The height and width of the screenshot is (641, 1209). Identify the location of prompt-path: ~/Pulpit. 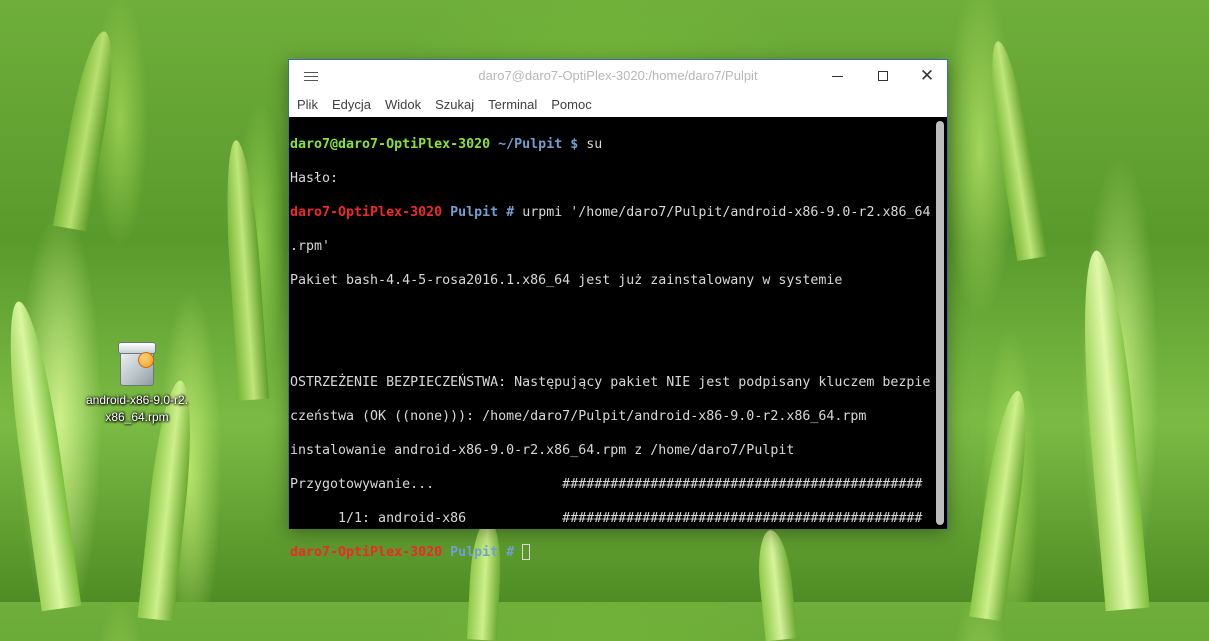
(530, 144).